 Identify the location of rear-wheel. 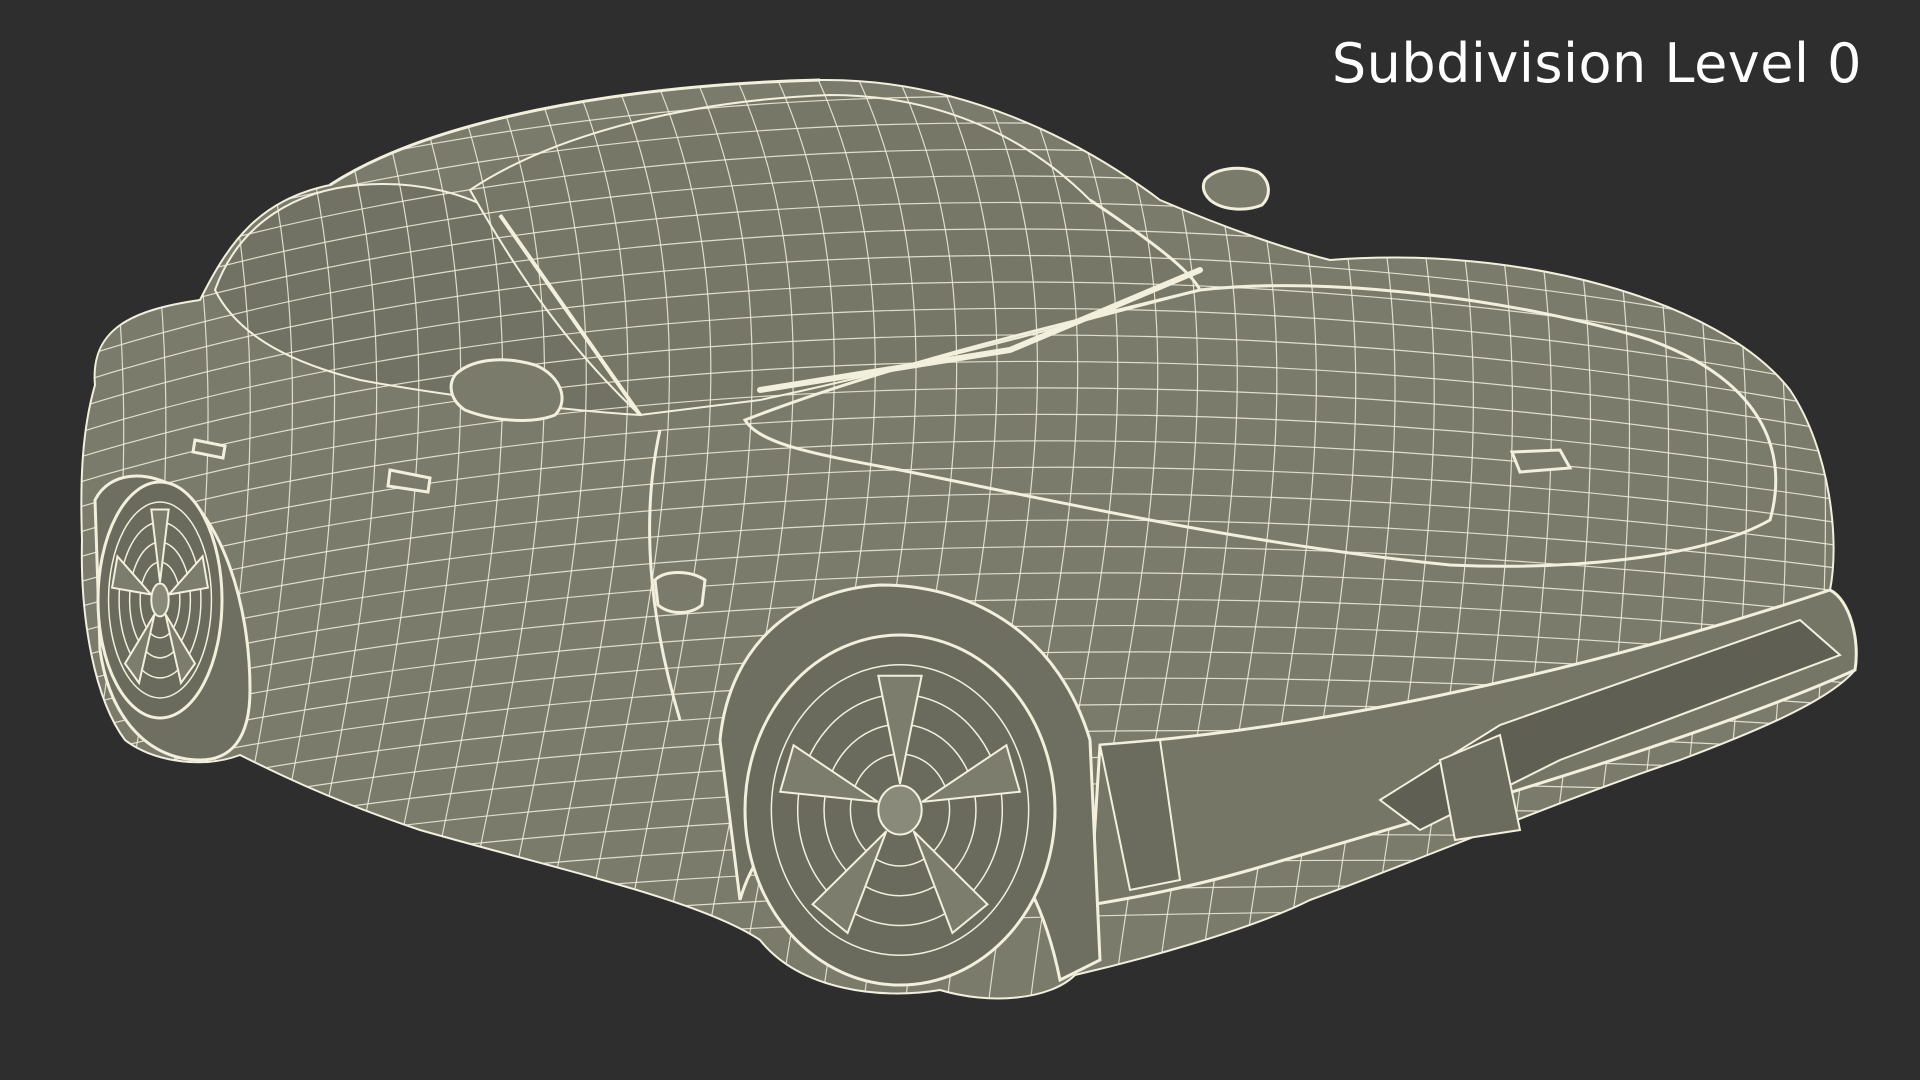
(160, 600).